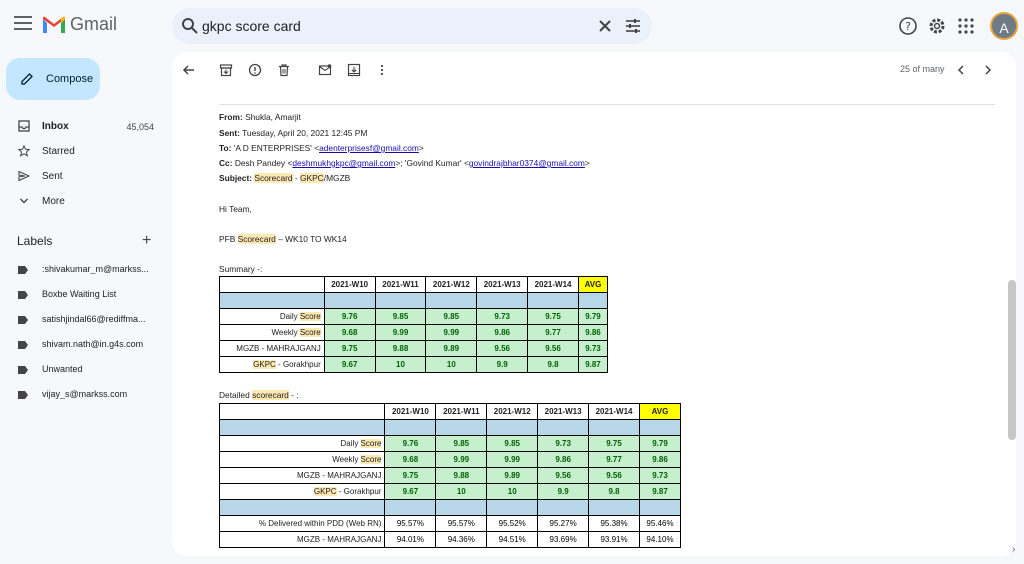 This screenshot has width=1024, height=564. What do you see at coordinates (349, 316) in the screenshot?
I see `score-cell: 9.76` at bounding box center [349, 316].